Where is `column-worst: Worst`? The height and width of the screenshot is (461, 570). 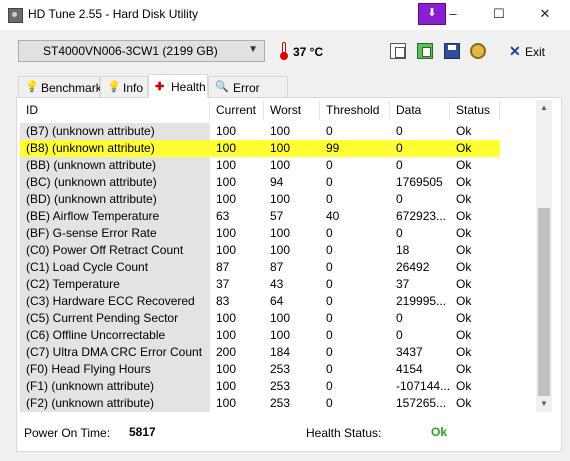 column-worst: Worst is located at coordinates (292, 110).